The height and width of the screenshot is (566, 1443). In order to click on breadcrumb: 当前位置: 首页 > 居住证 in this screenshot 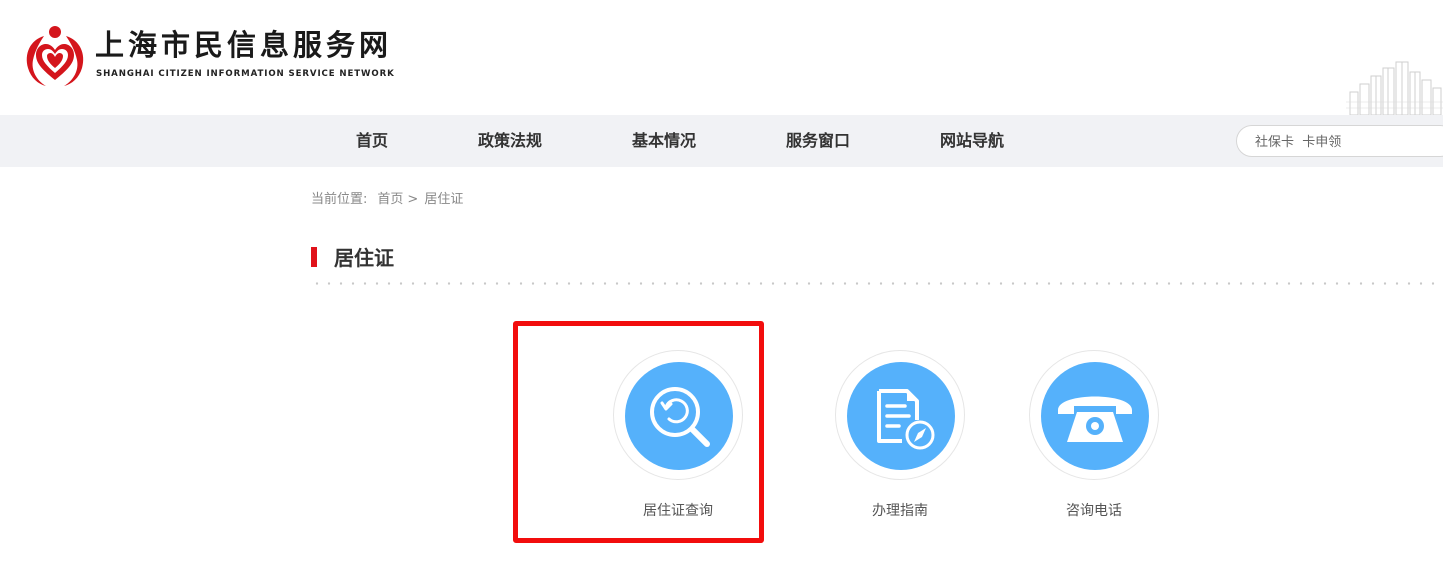, I will do `click(387, 200)`.